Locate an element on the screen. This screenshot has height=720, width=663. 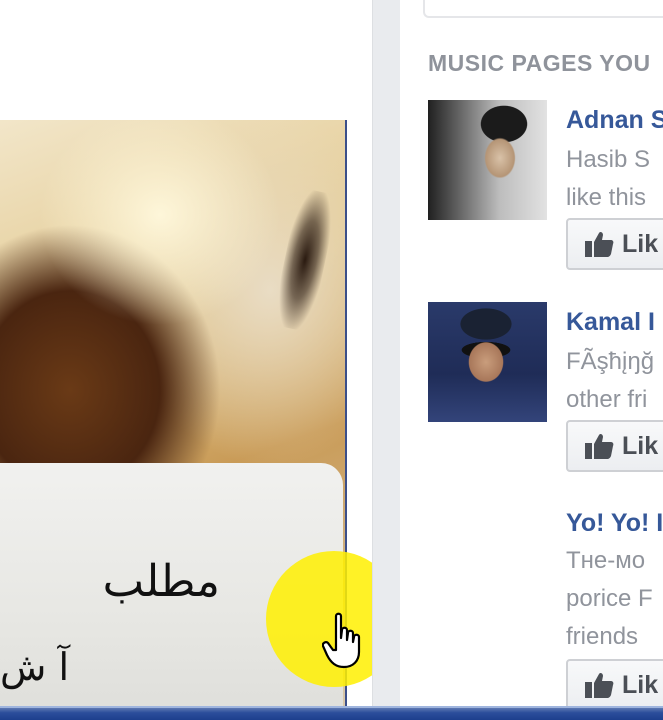
suggestion-item: Yo! Yo! I Tнe-мo porice F friends Lik is located at coordinates (545, 604).